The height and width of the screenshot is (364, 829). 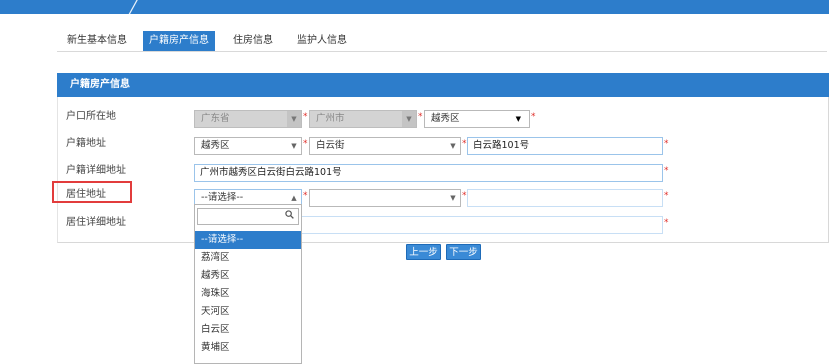 What do you see at coordinates (86, 143) in the screenshot?
I see `hukou-address-label: 户籍地址` at bounding box center [86, 143].